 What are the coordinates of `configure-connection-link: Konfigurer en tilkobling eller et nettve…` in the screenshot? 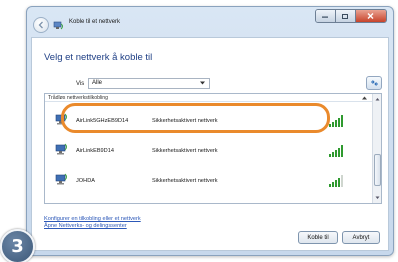 It's located at (92, 219).